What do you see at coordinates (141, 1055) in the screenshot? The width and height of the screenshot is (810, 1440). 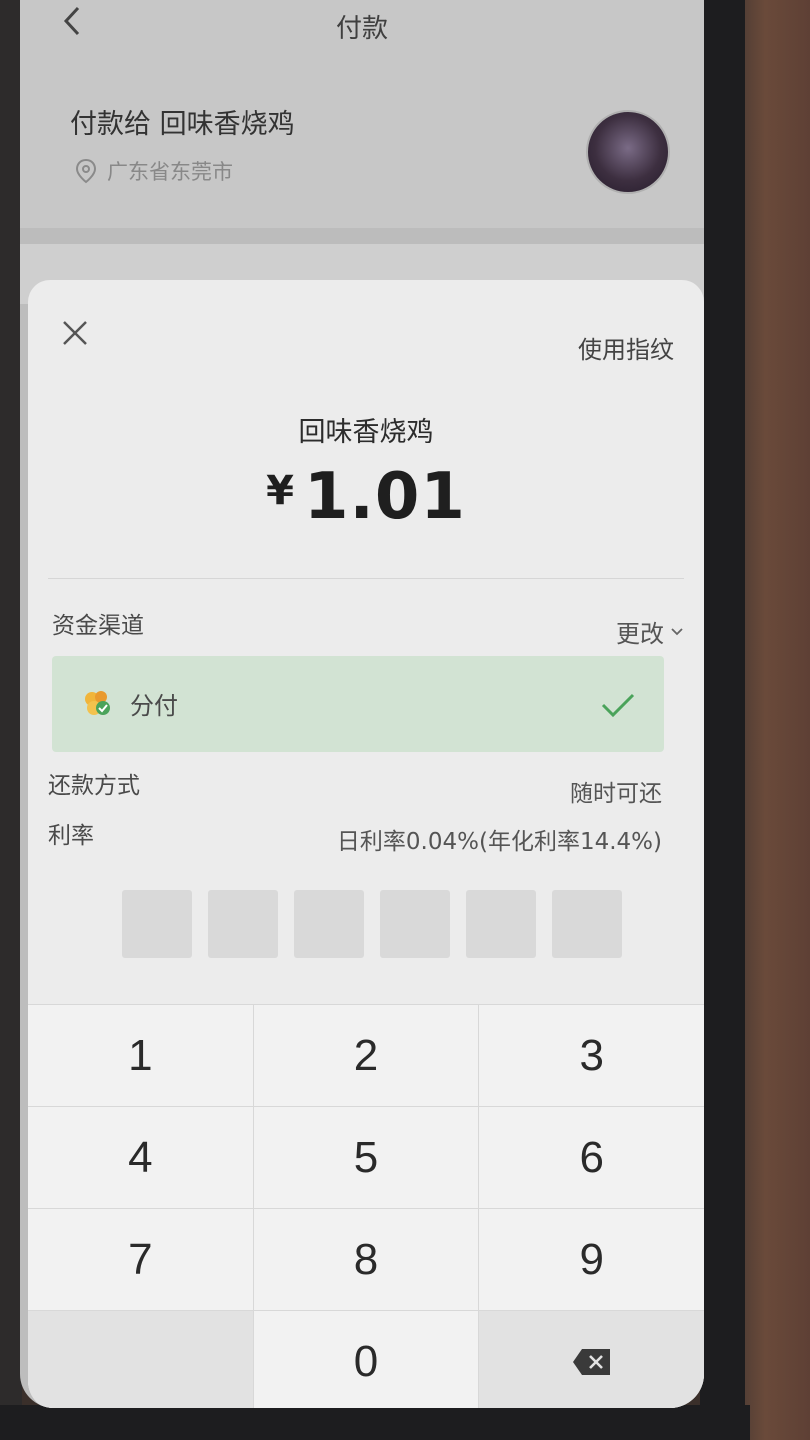 I see `key-1: 1` at bounding box center [141, 1055].